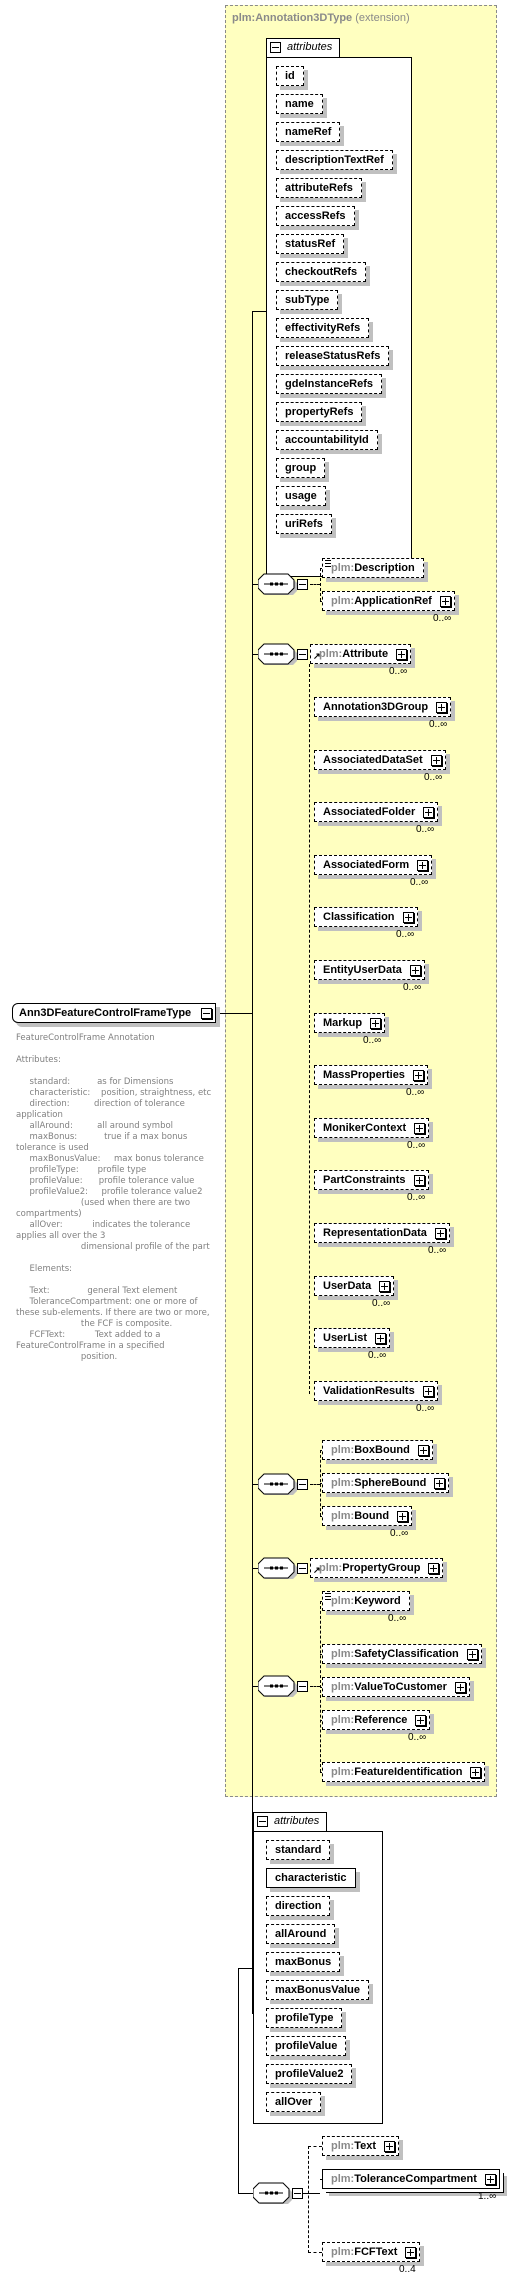 The width and height of the screenshot is (529, 2275). Describe the element at coordinates (376, 812) in the screenshot. I see `element-associated-folder: AssociatedFolder` at that location.